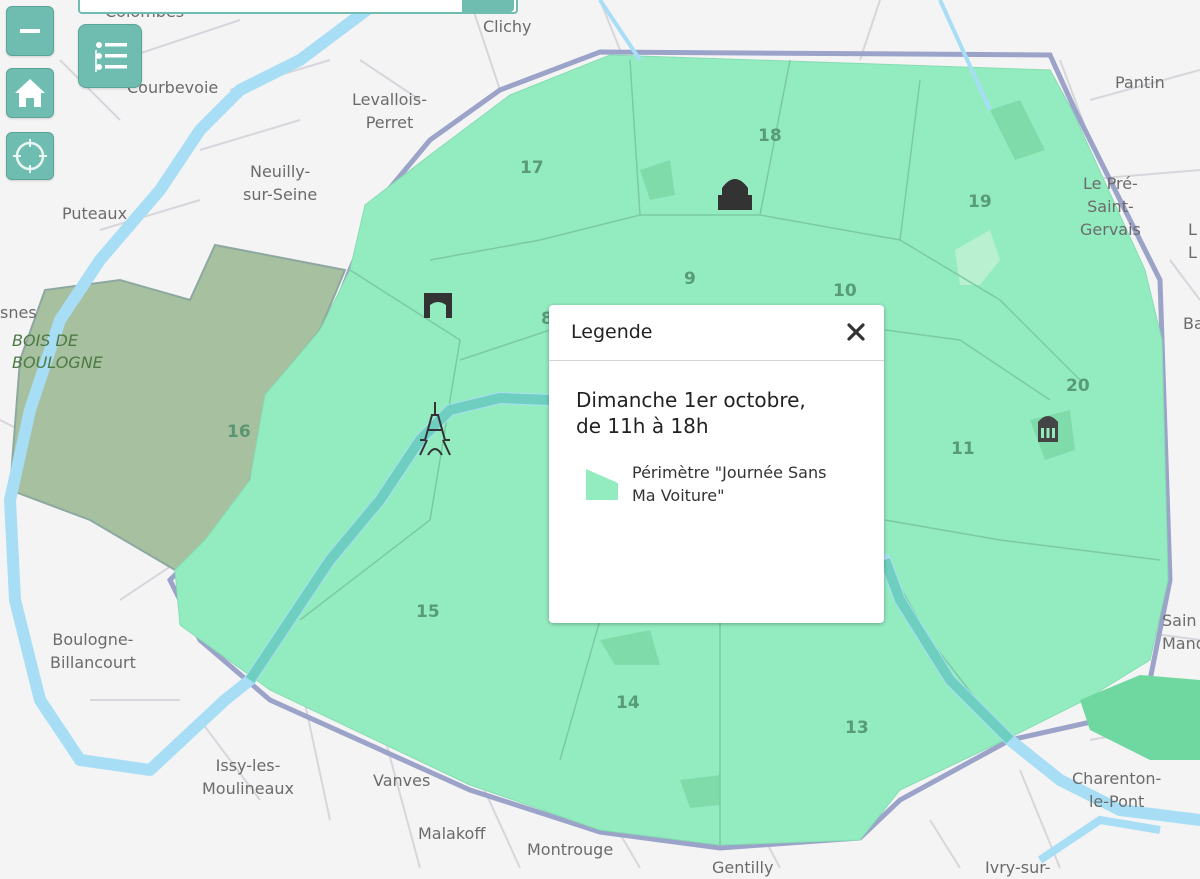 This screenshot has width=1200, height=879. I want to click on search-button, so click(488, 6).